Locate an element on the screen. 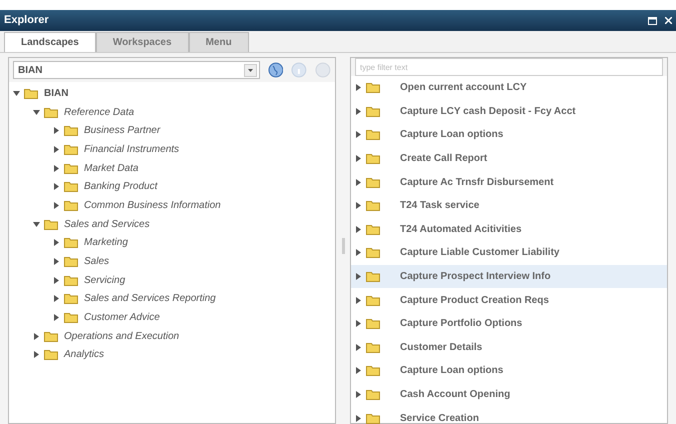 Image resolution: width=676 pixels, height=424 pixels. tree-item: Sales is located at coordinates (97, 262).